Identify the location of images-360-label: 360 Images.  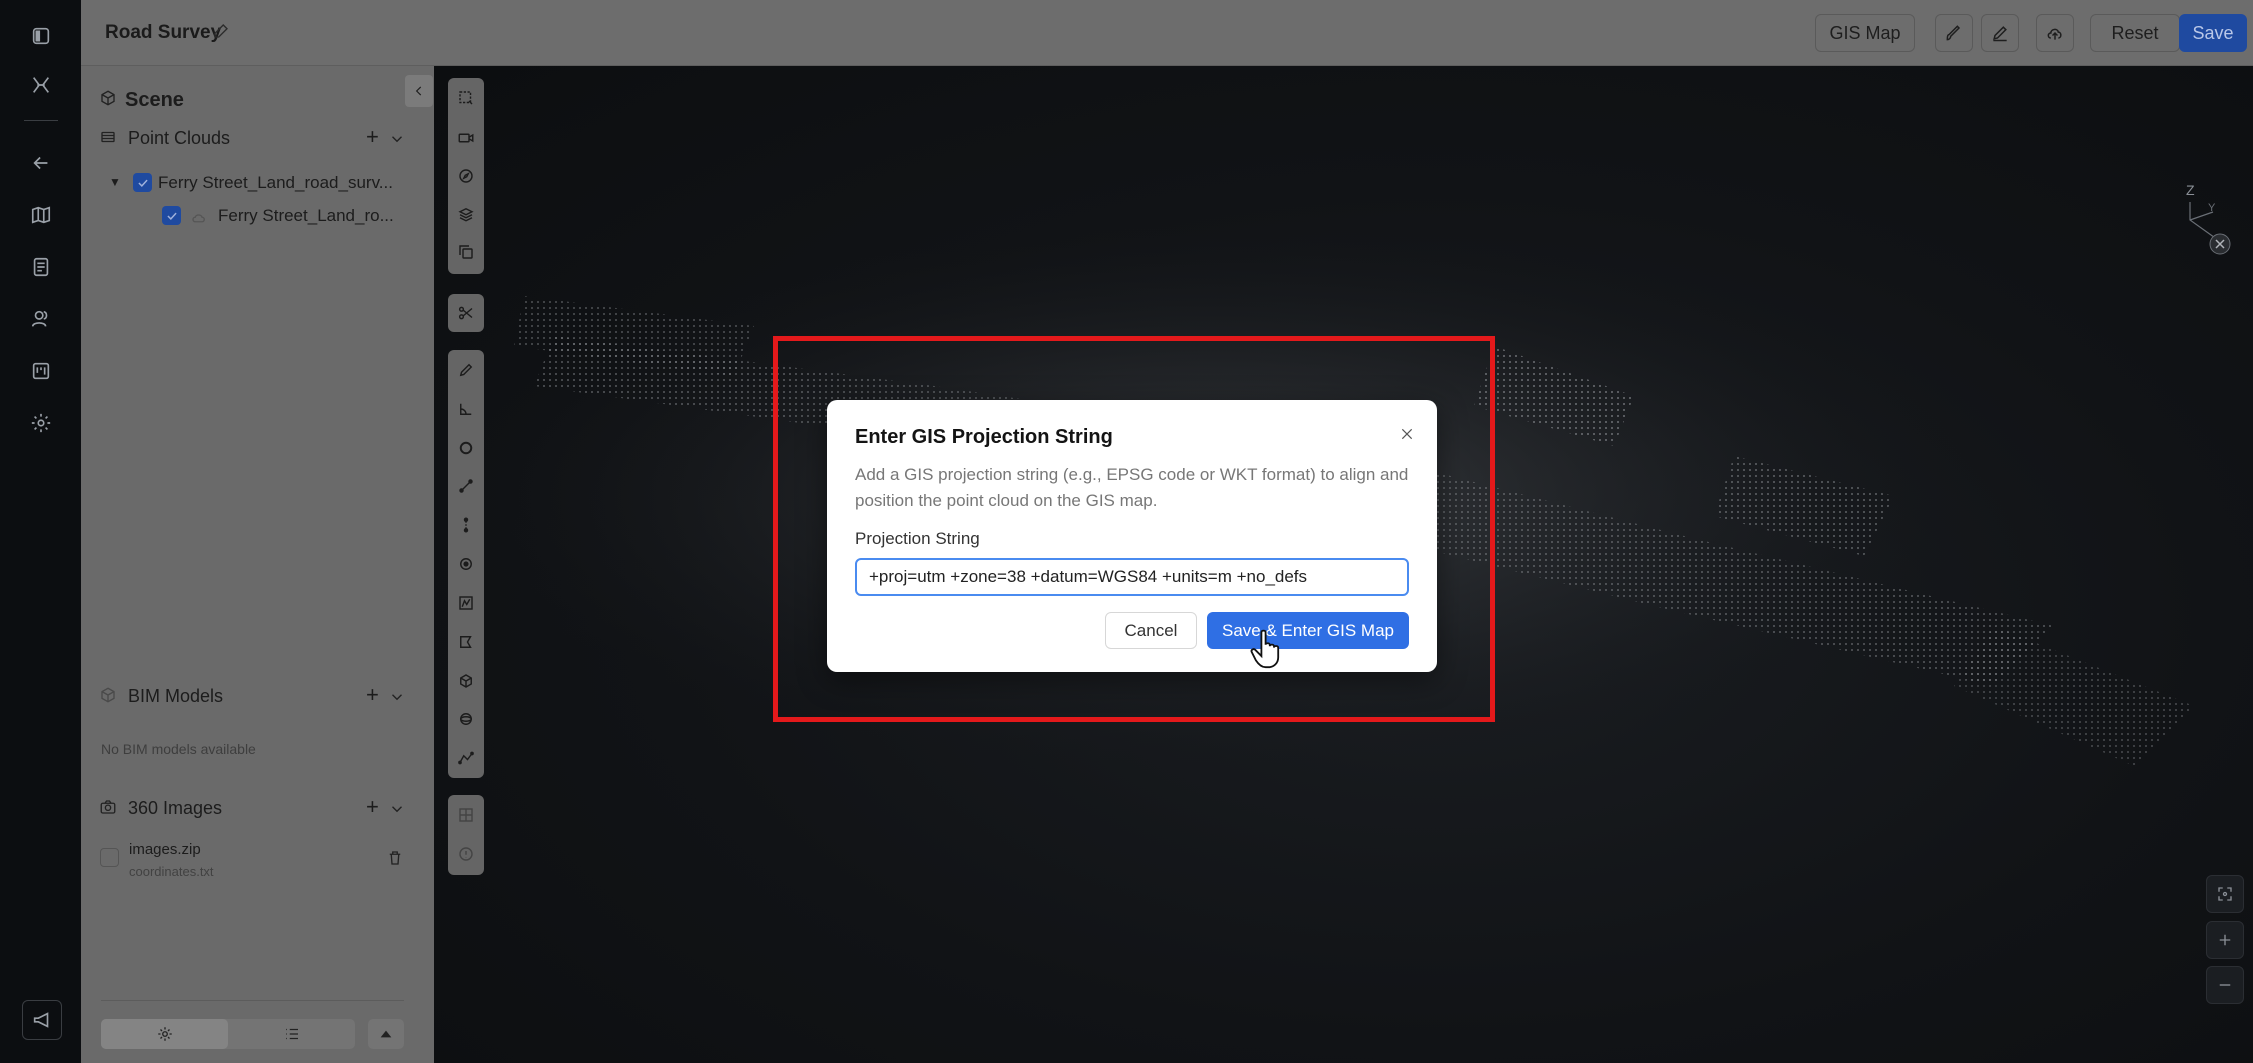
(175, 808).